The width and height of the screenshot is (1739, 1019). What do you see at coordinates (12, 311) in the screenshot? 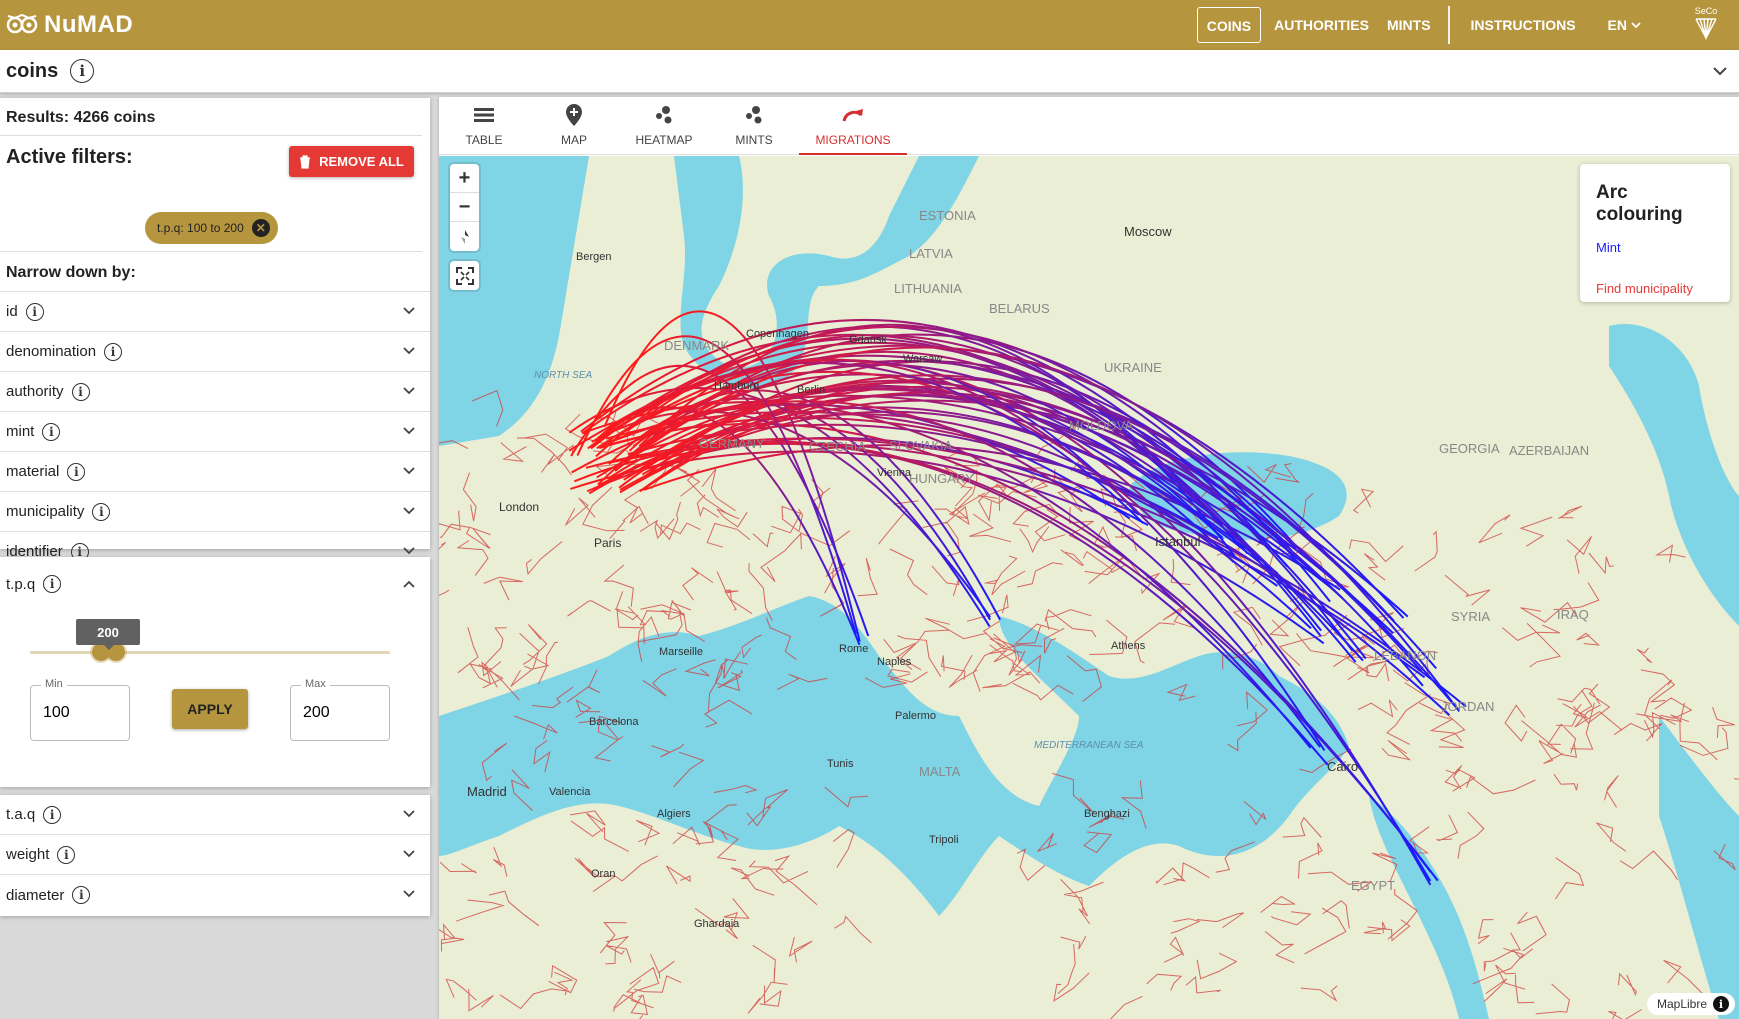
I see `facet-label: id` at bounding box center [12, 311].